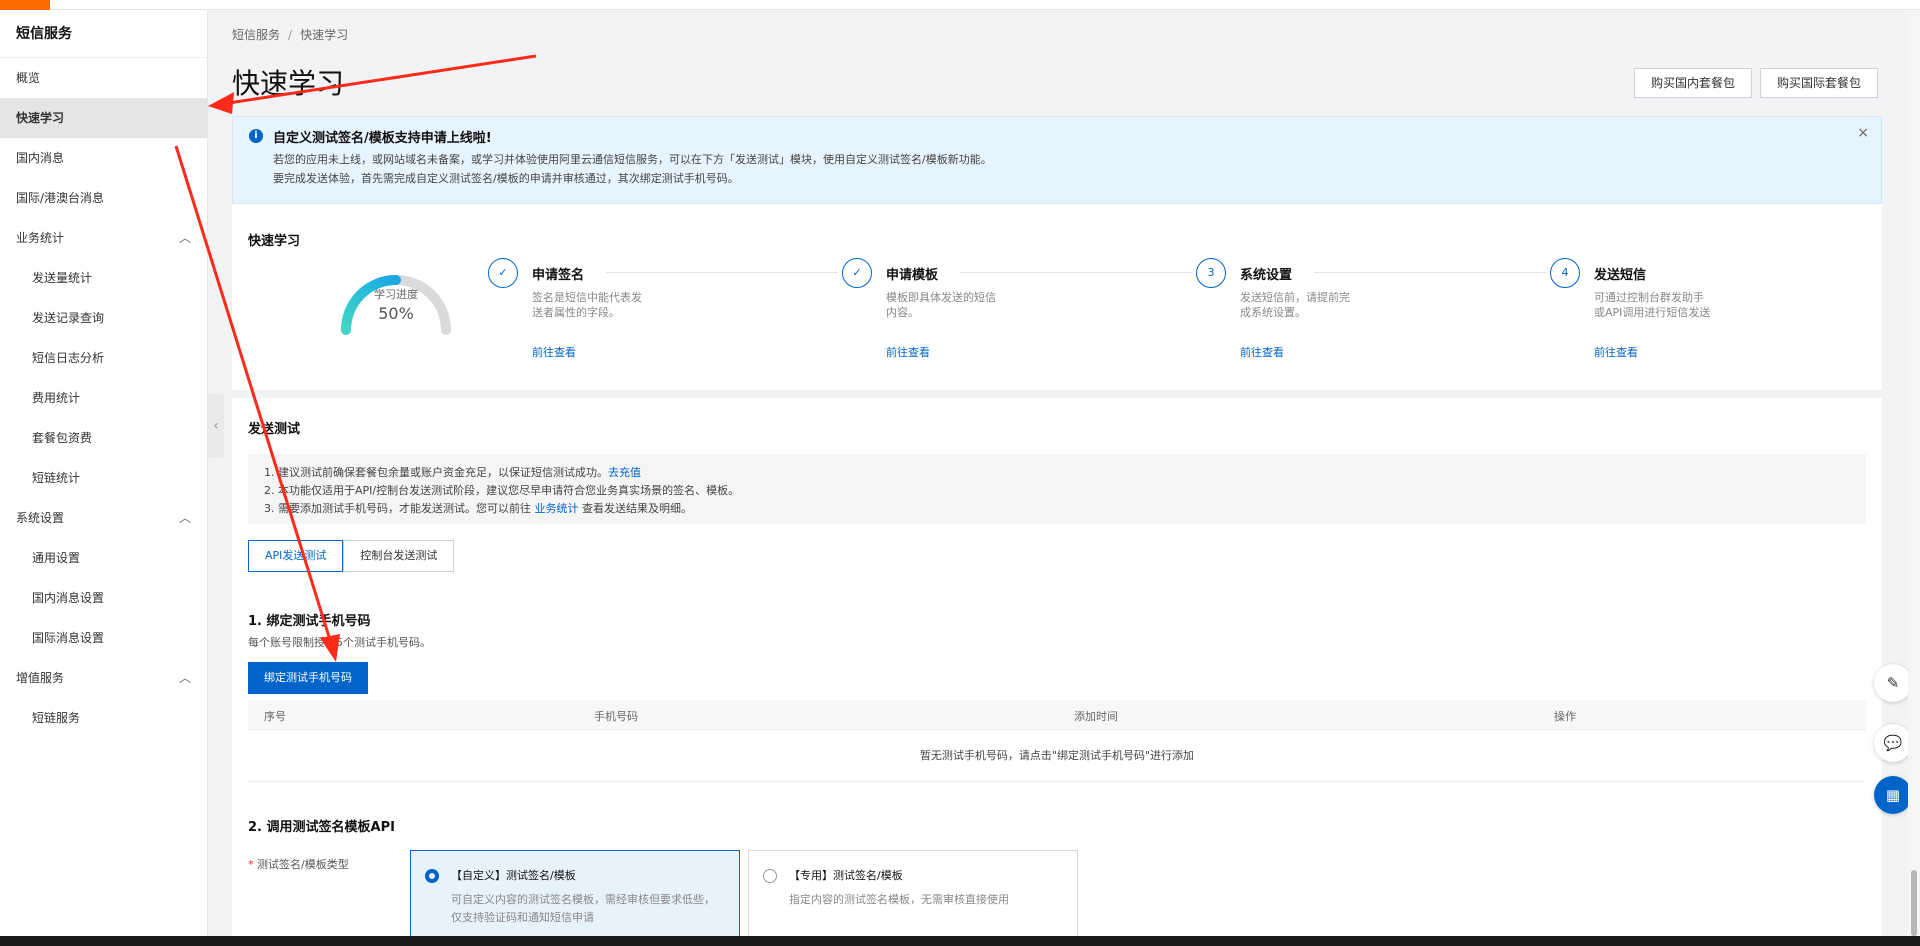  What do you see at coordinates (25, 5) in the screenshot?
I see `brand-logo` at bounding box center [25, 5].